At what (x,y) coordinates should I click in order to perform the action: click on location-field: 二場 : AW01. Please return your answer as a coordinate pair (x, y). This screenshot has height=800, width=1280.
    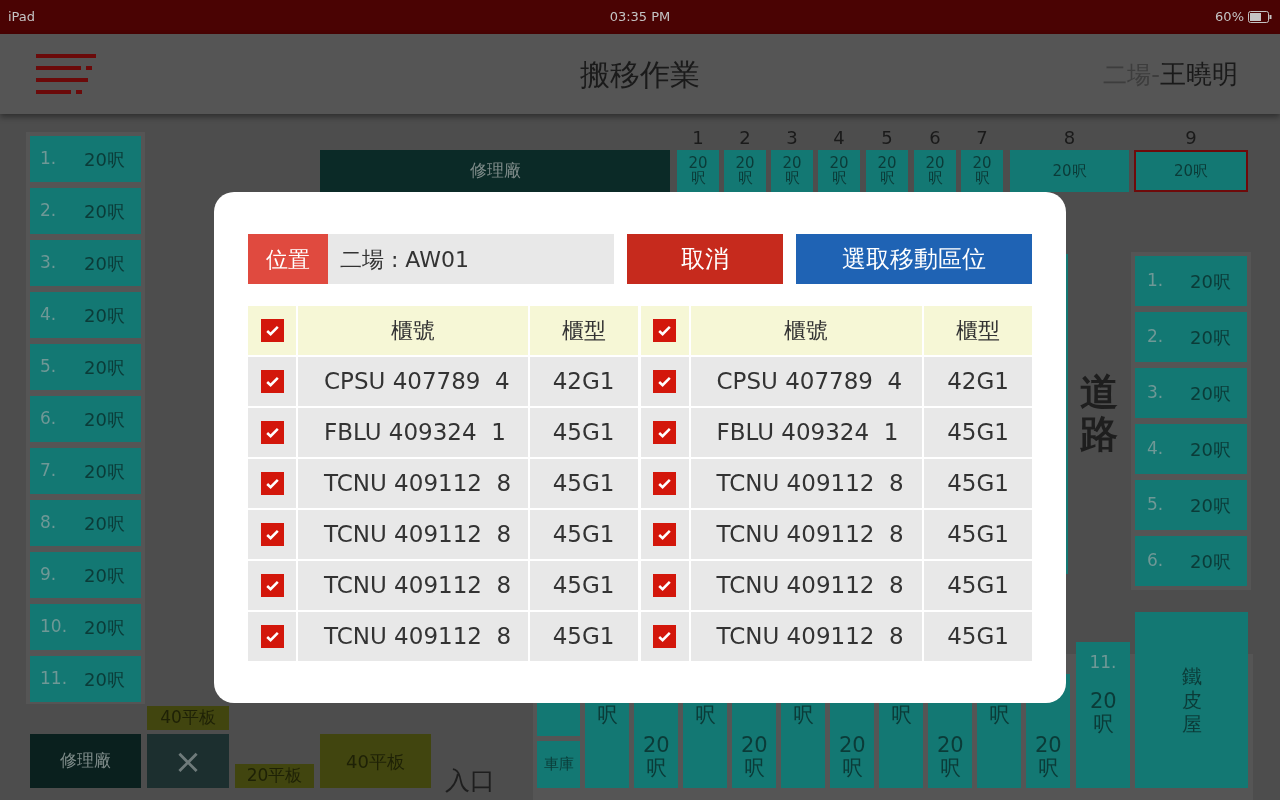
    Looking at the image, I should click on (470, 259).